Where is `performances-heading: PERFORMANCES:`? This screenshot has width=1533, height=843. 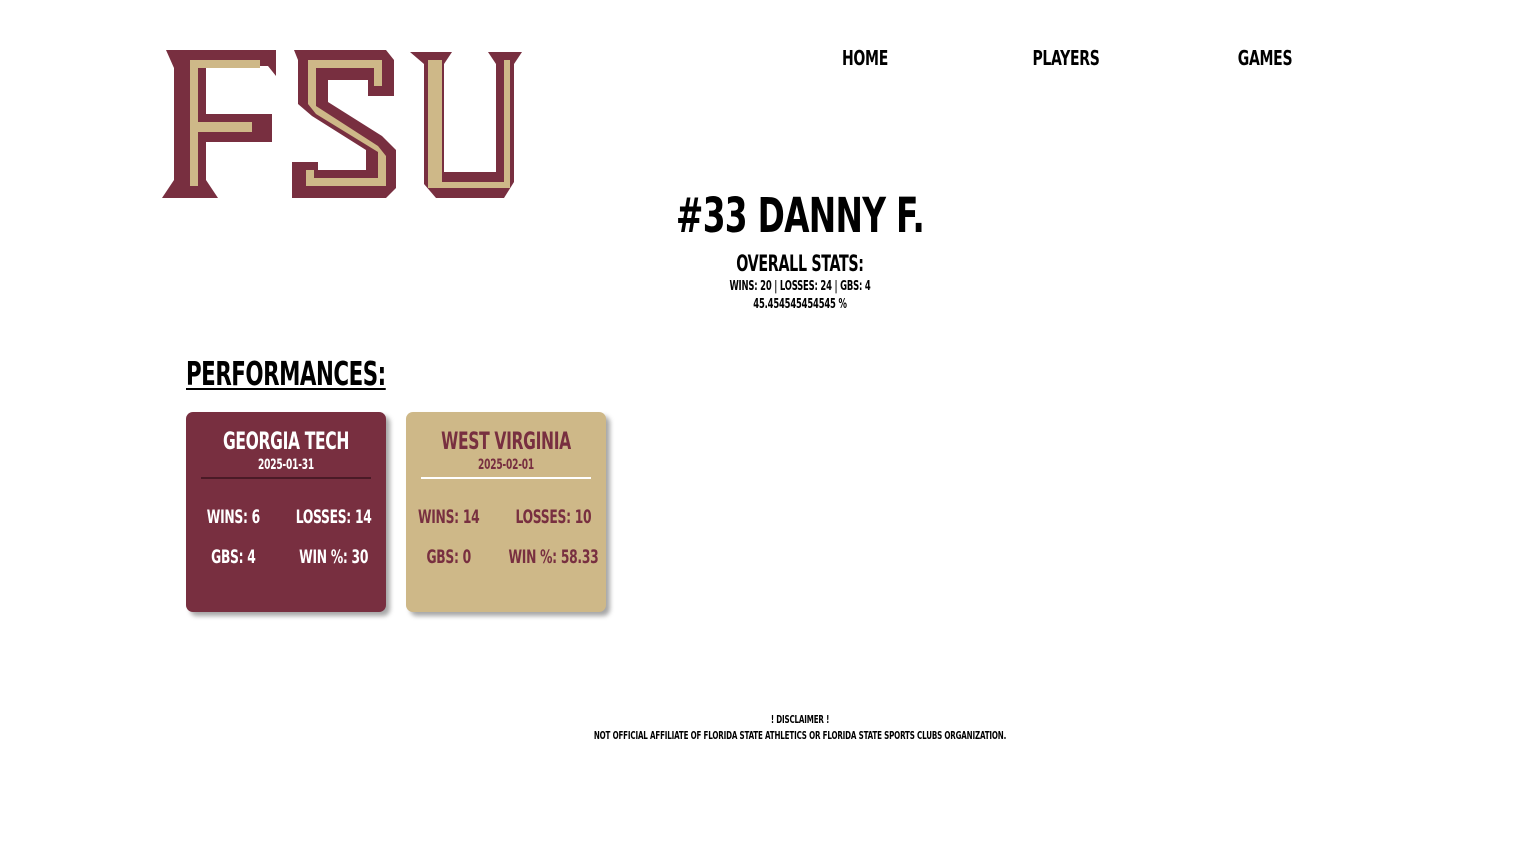
performances-heading: PERFORMANCES: is located at coordinates (286, 373).